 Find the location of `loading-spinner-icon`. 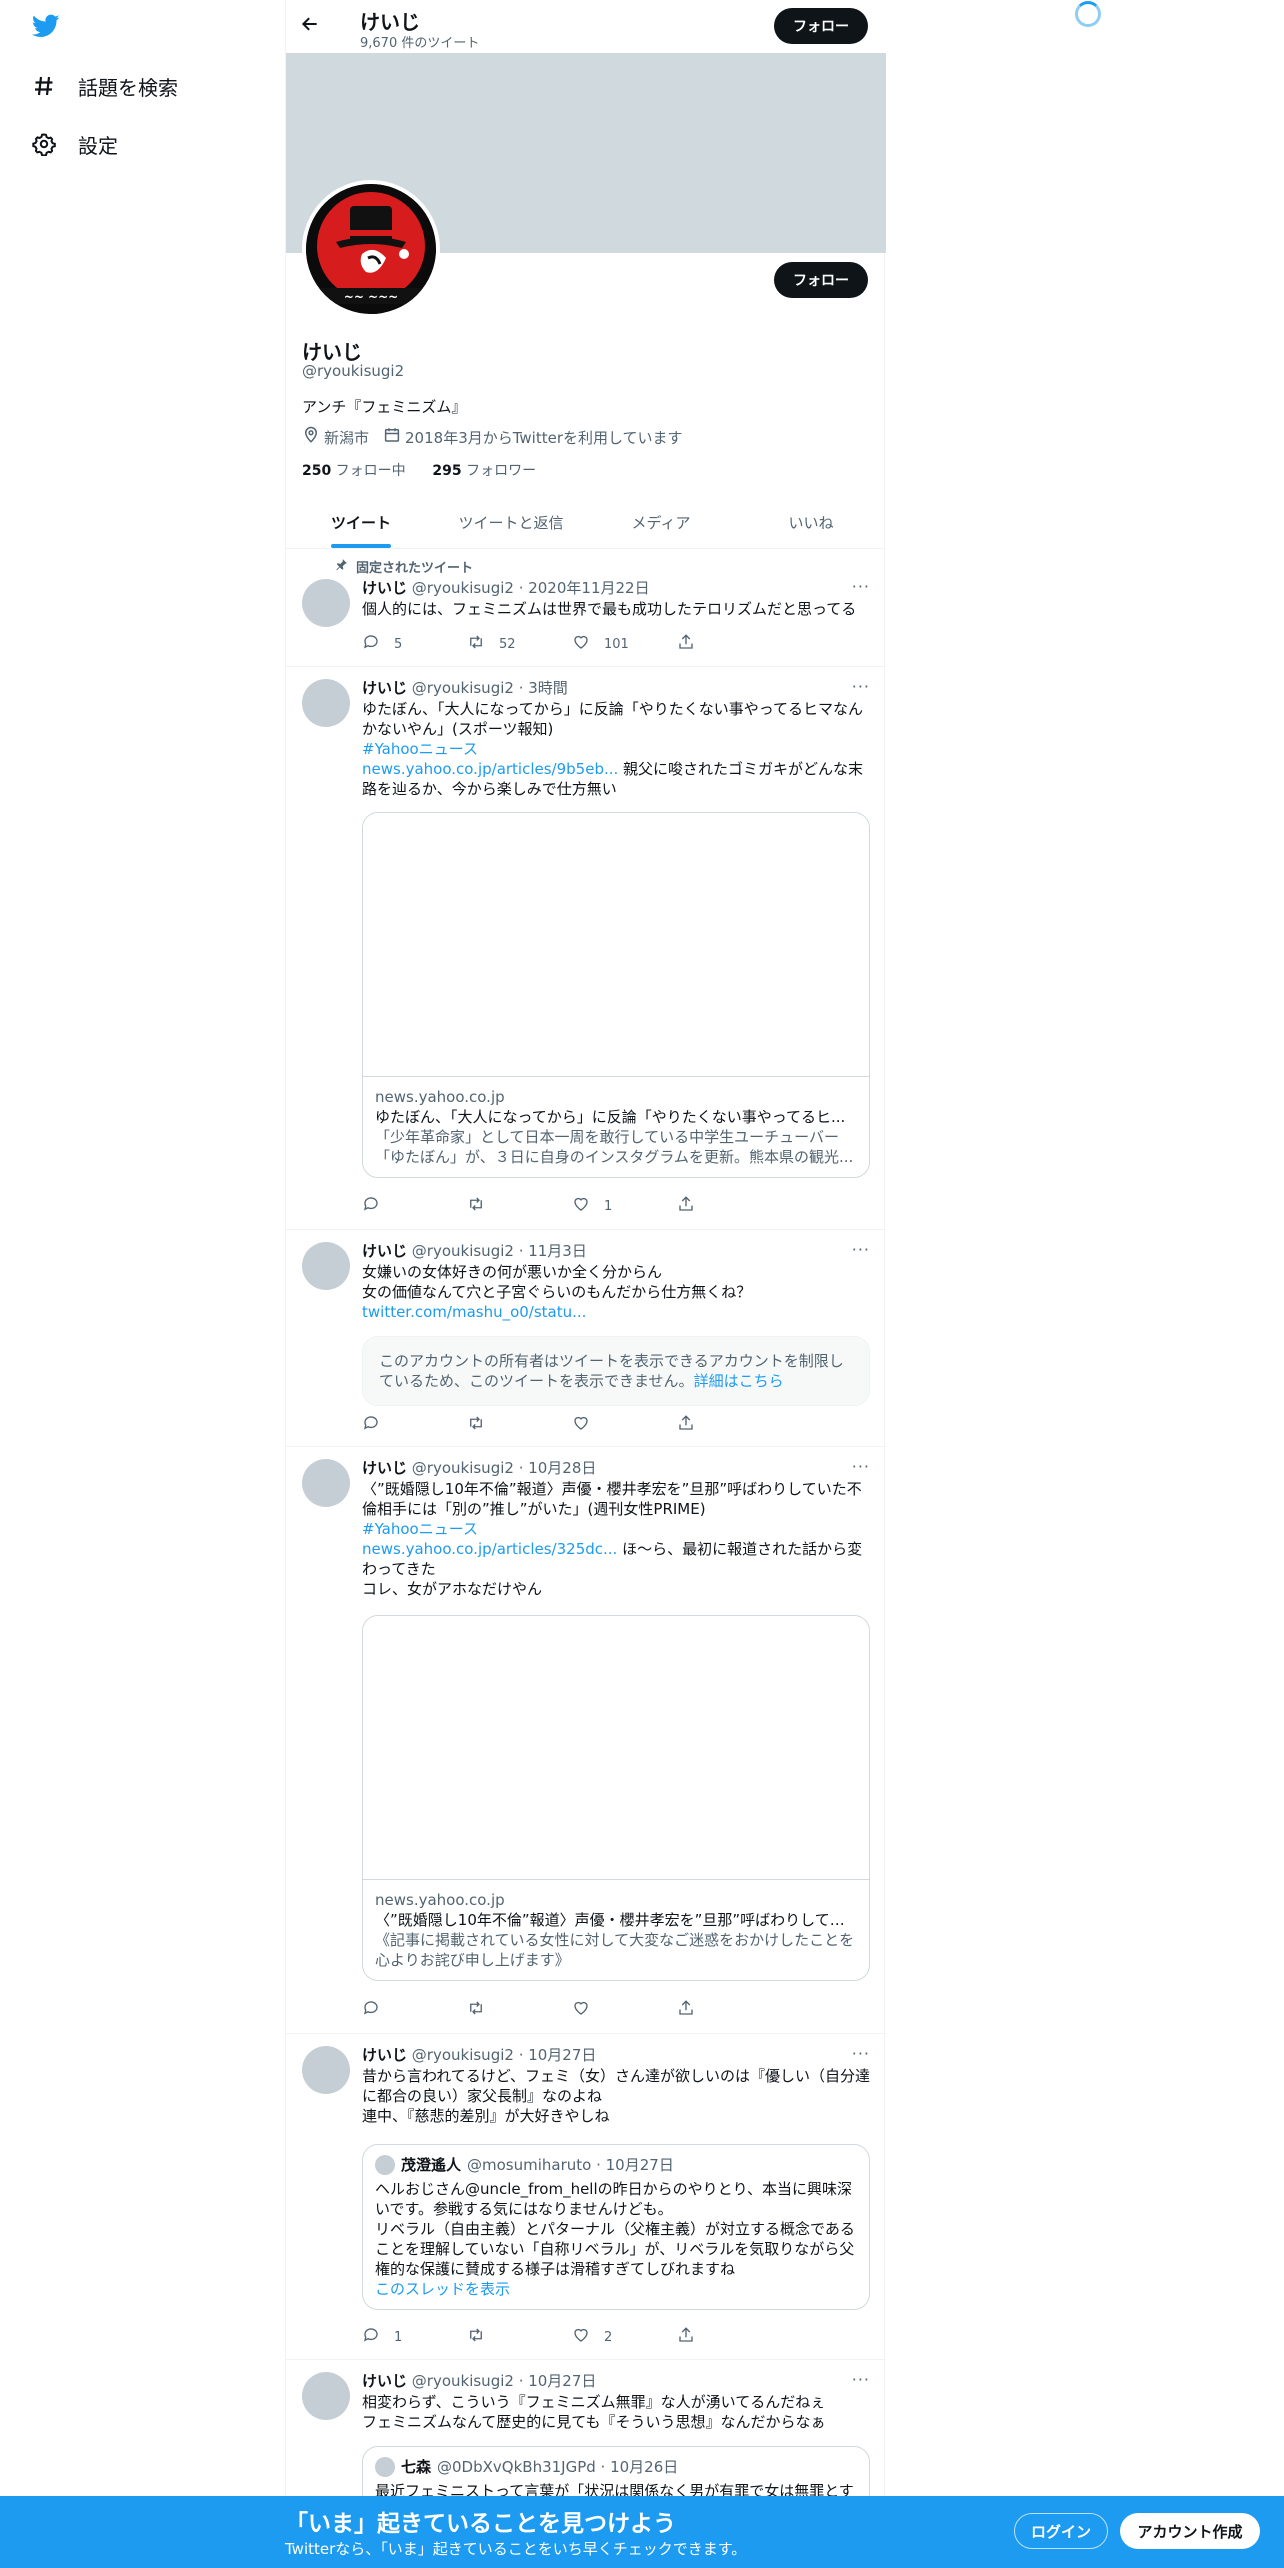

loading-spinner-icon is located at coordinates (1088, 14).